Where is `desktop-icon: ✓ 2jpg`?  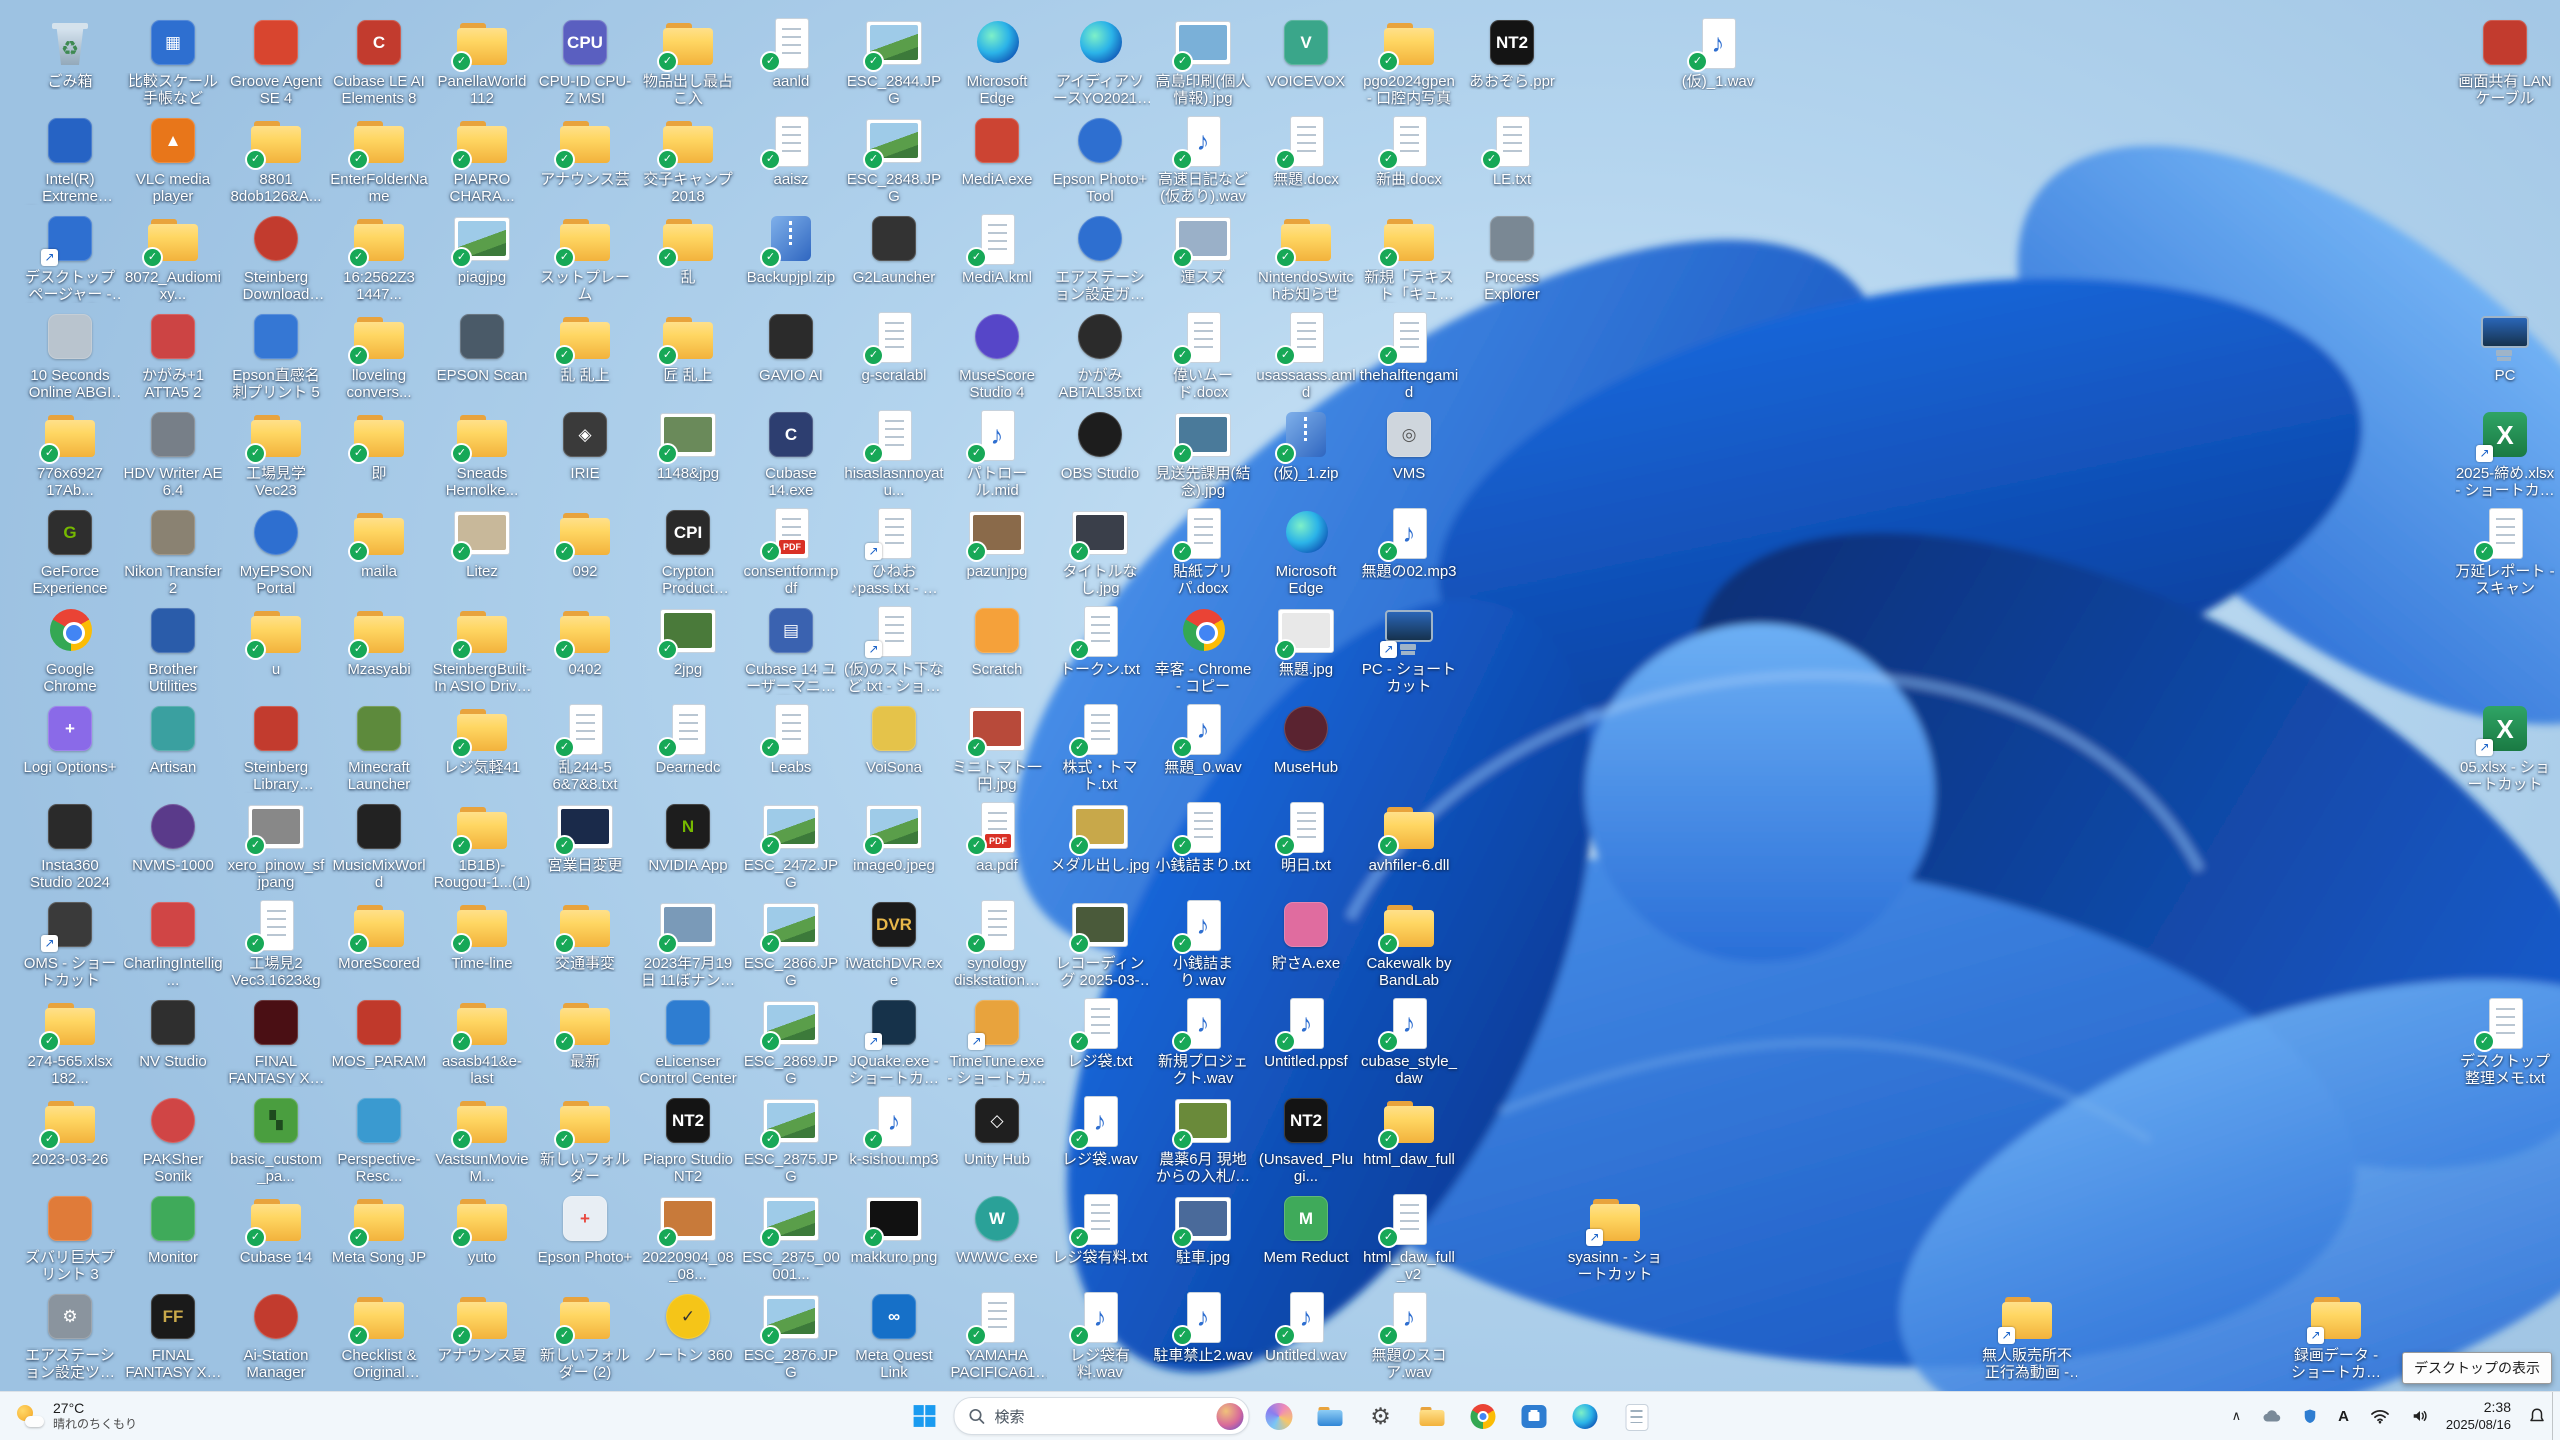
desktop-icon: ✓ 2jpg is located at coordinates (688, 641).